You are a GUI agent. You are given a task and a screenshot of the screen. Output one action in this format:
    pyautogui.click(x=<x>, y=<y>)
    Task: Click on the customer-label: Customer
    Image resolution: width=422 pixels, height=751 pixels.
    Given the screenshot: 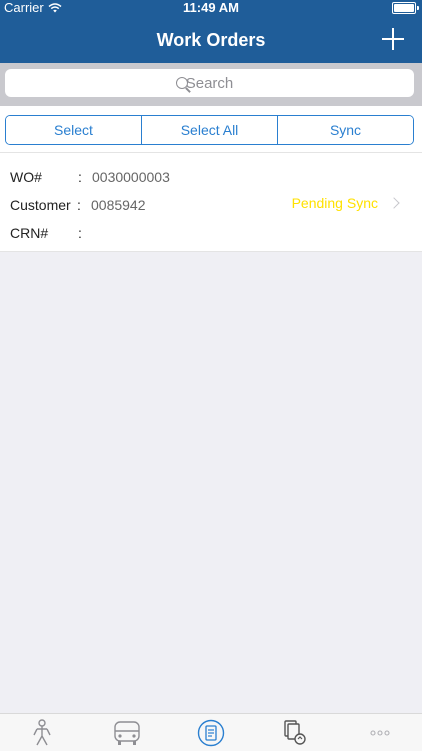 What is the action you would take?
    pyautogui.click(x=40, y=205)
    